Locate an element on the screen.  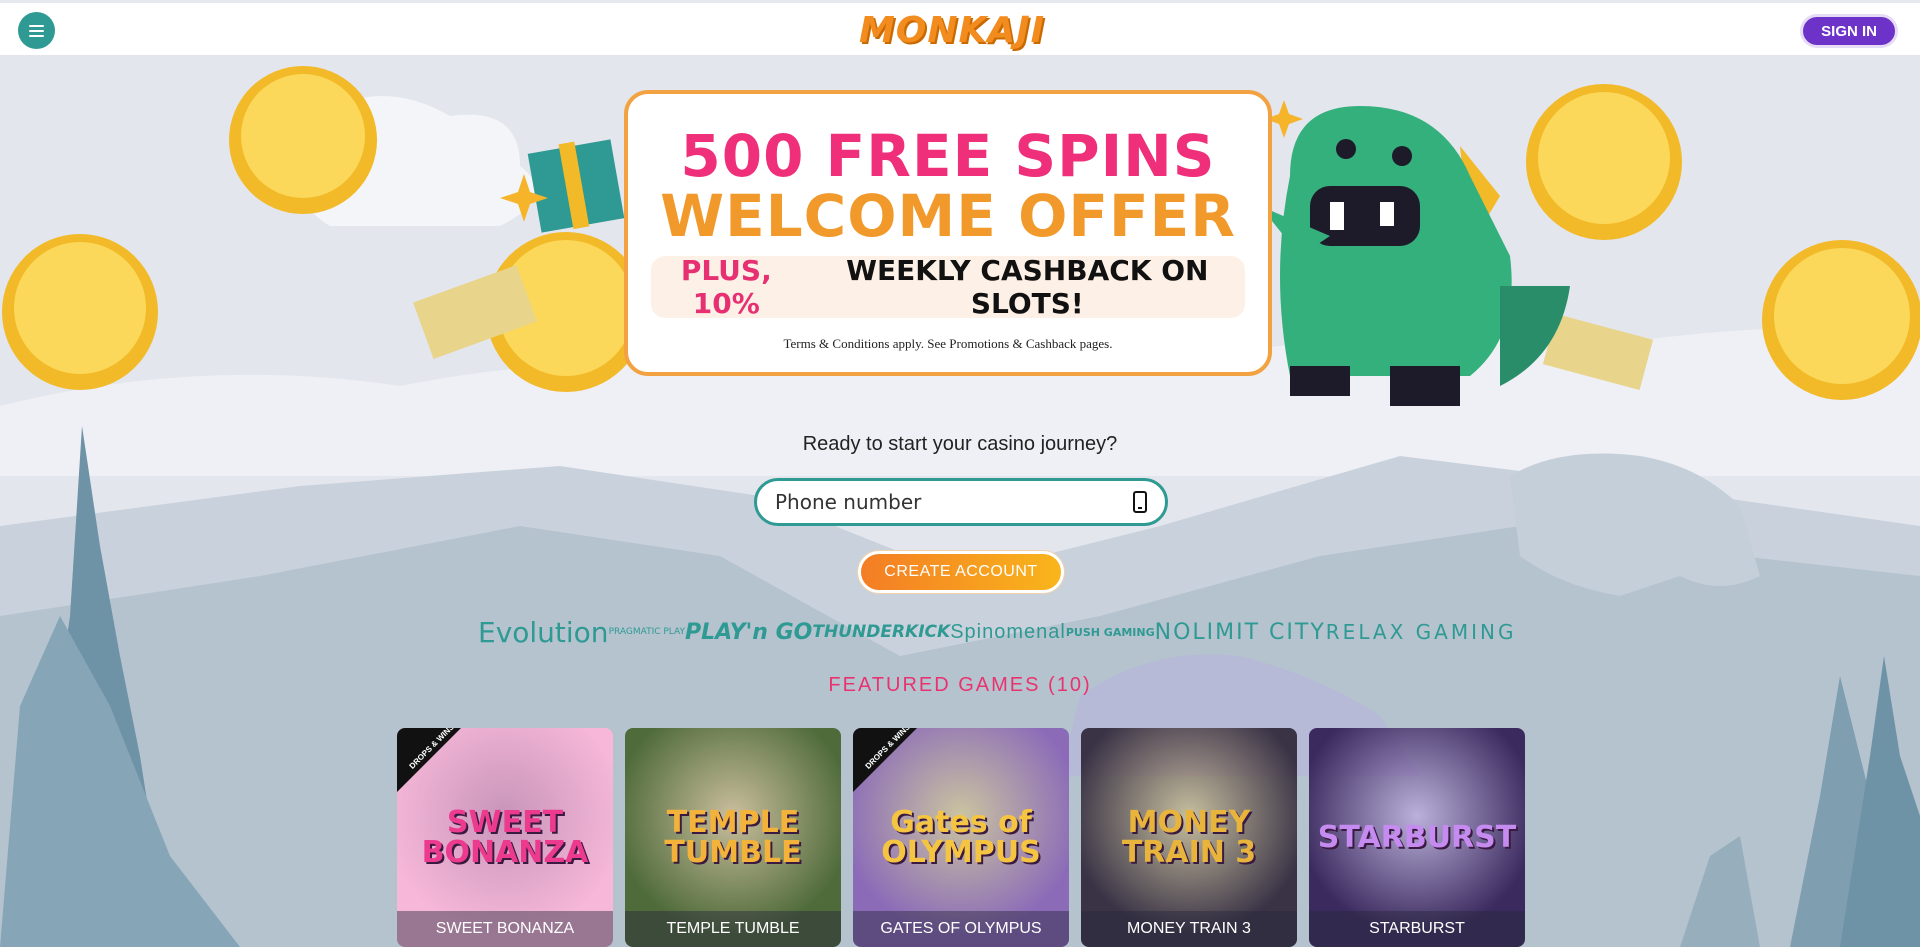
hamburger-menu-button is located at coordinates (36, 30).